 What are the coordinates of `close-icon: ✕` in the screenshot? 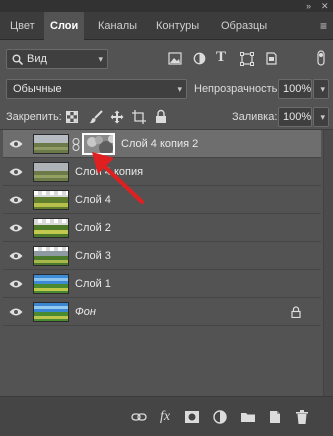 It's located at (325, 6).